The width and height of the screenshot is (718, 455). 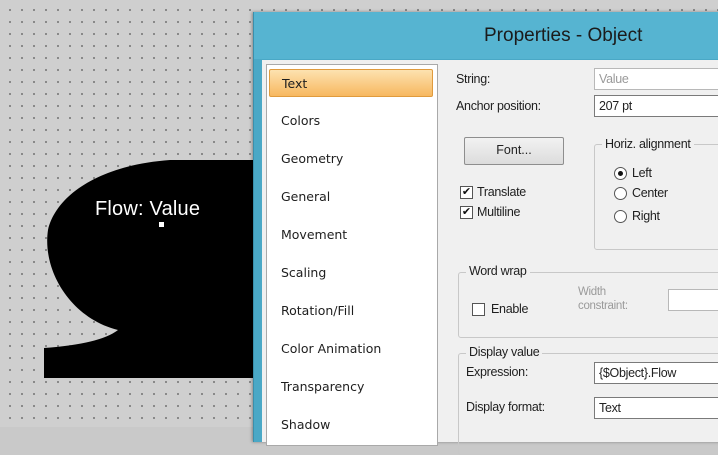 What do you see at coordinates (592, 292) in the screenshot?
I see `width-constraint-label: Width` at bounding box center [592, 292].